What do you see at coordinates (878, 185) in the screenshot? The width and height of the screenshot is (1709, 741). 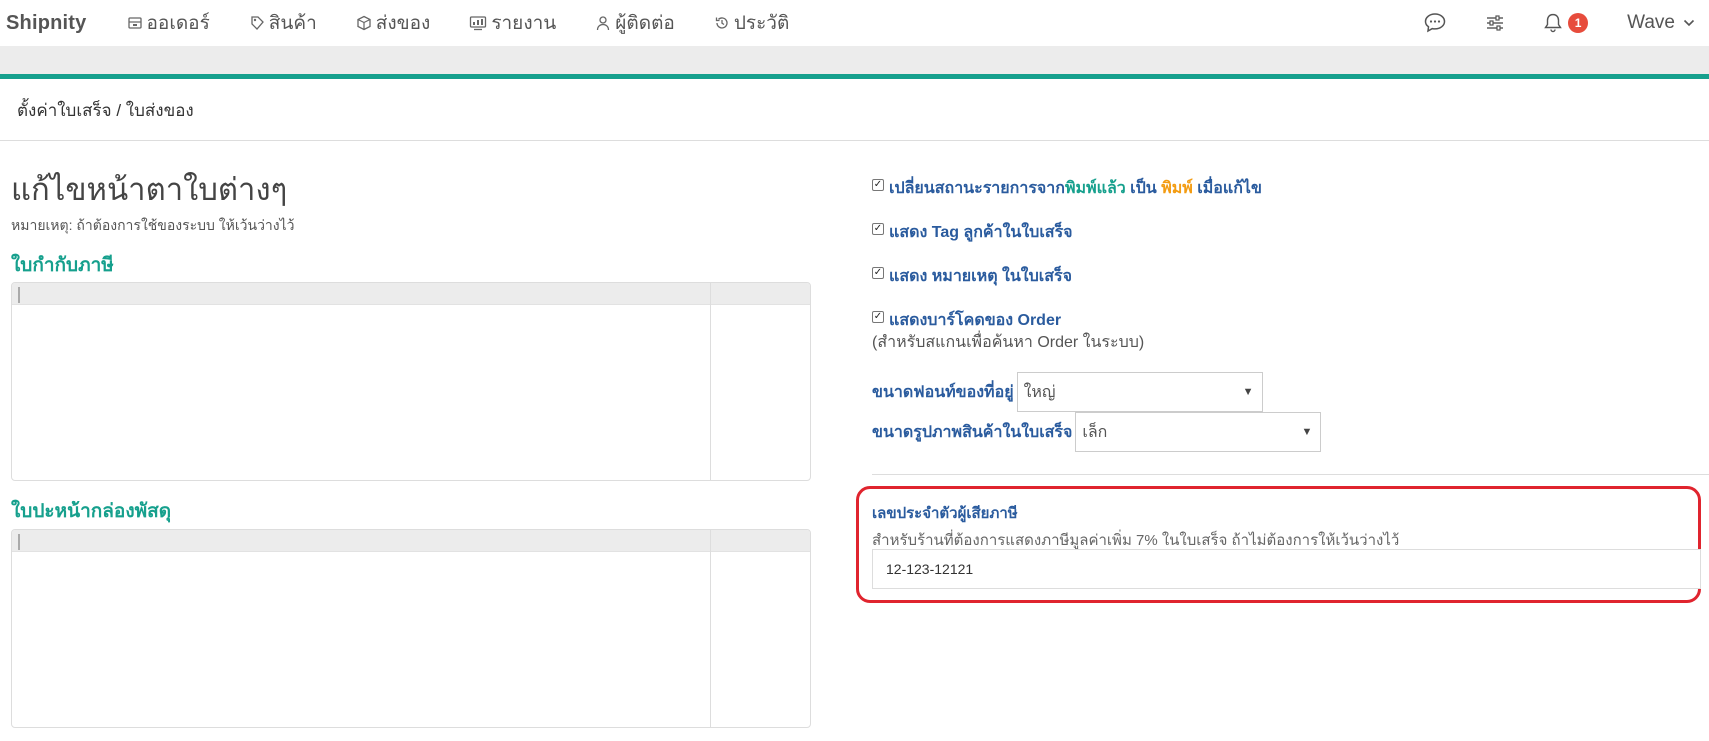 I see `change-status-checkbox: ✓` at bounding box center [878, 185].